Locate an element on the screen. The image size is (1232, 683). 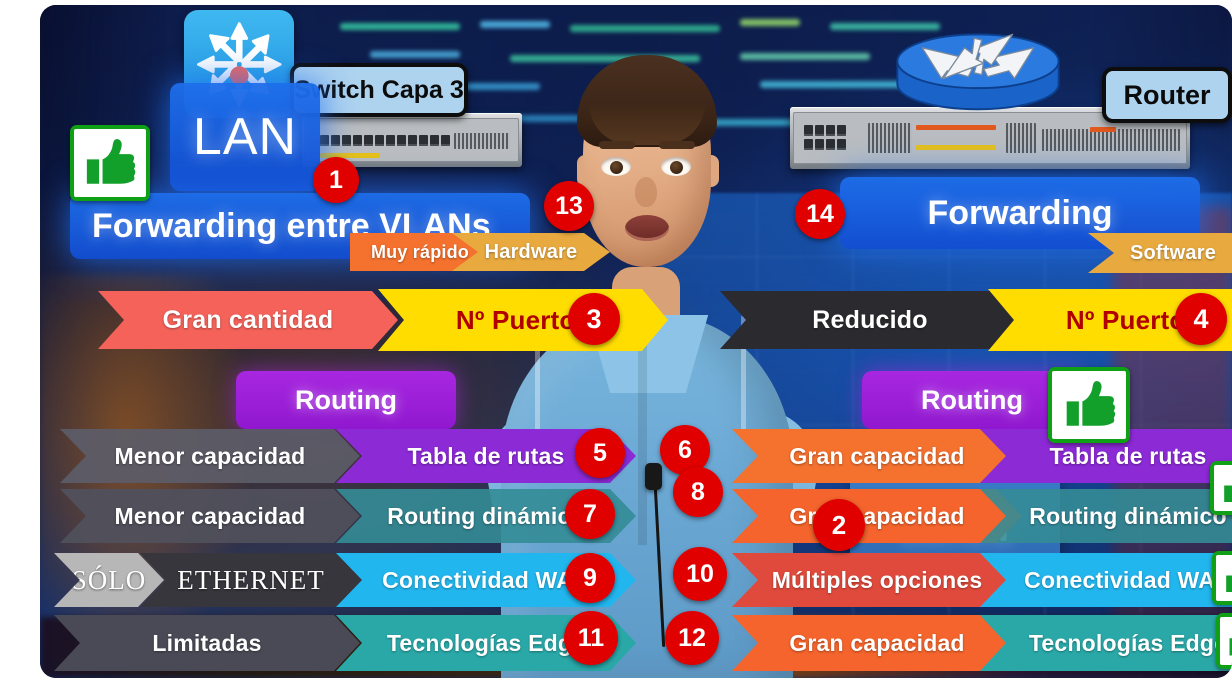
row-dynamic-right-value-label: Gran capacidad is located at coordinates (877, 515).